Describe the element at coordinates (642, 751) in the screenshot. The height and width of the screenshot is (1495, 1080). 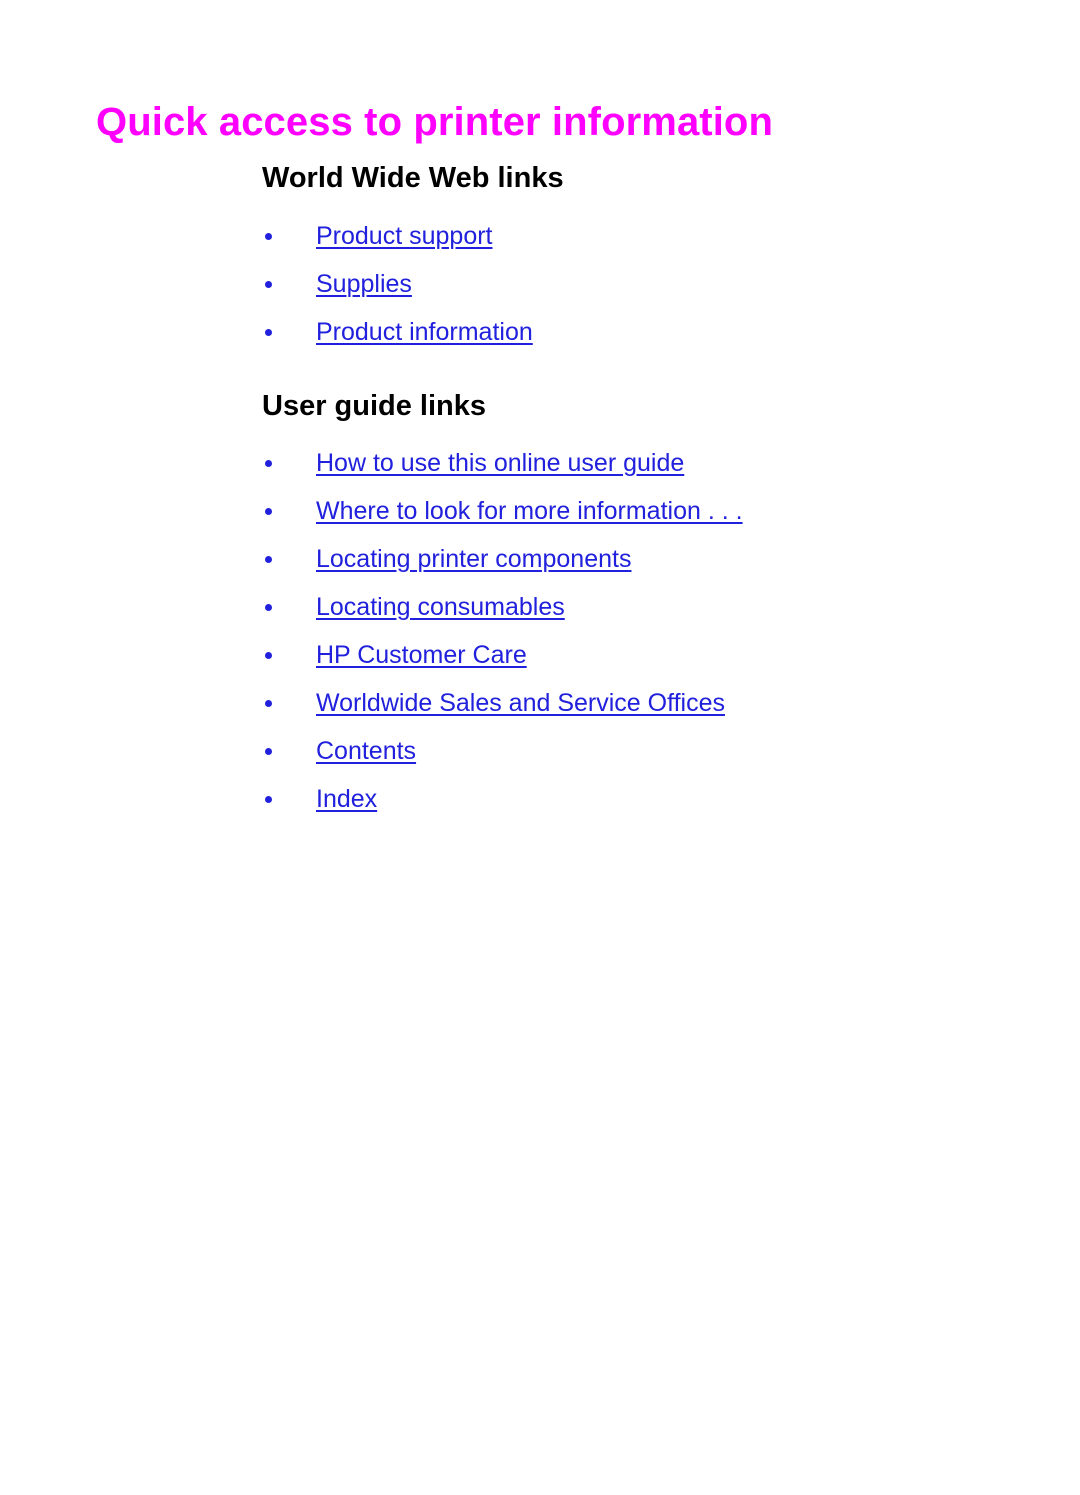
I see `list-item: Contents` at that location.